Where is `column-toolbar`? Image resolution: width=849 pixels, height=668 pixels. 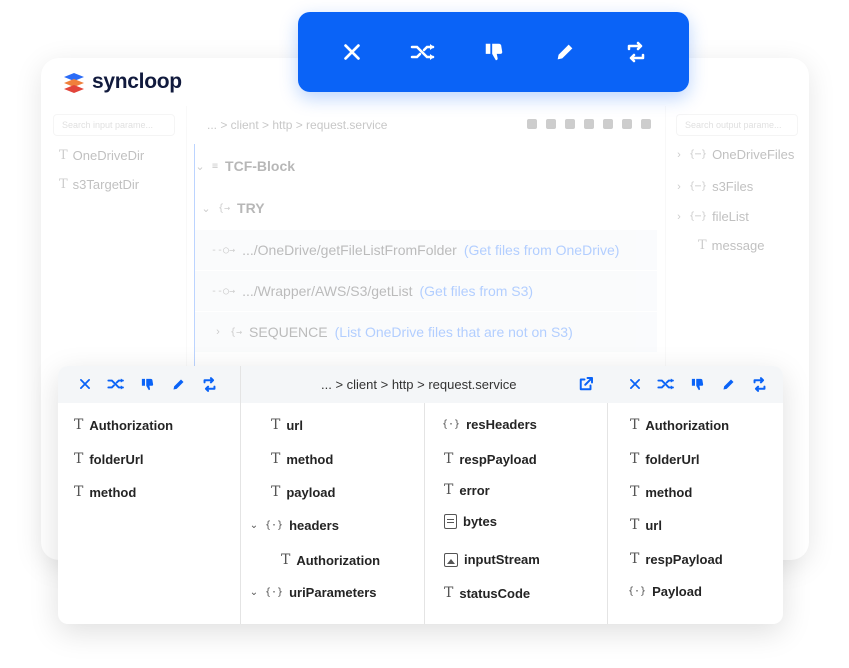
column-toolbar is located at coordinates (697, 384).